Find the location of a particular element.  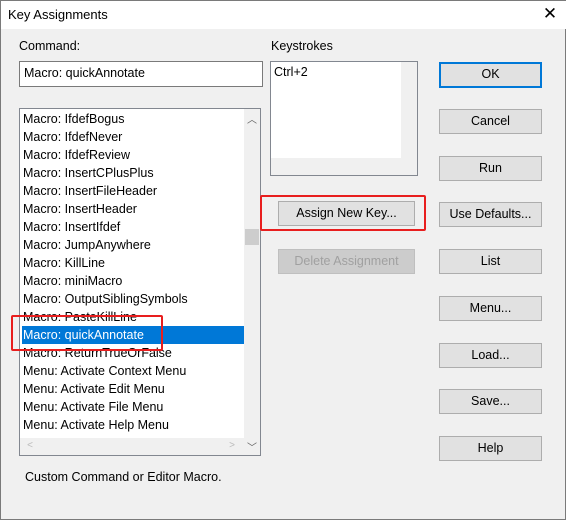

list-item: Menu: Activate Help Menu is located at coordinates (133, 425).